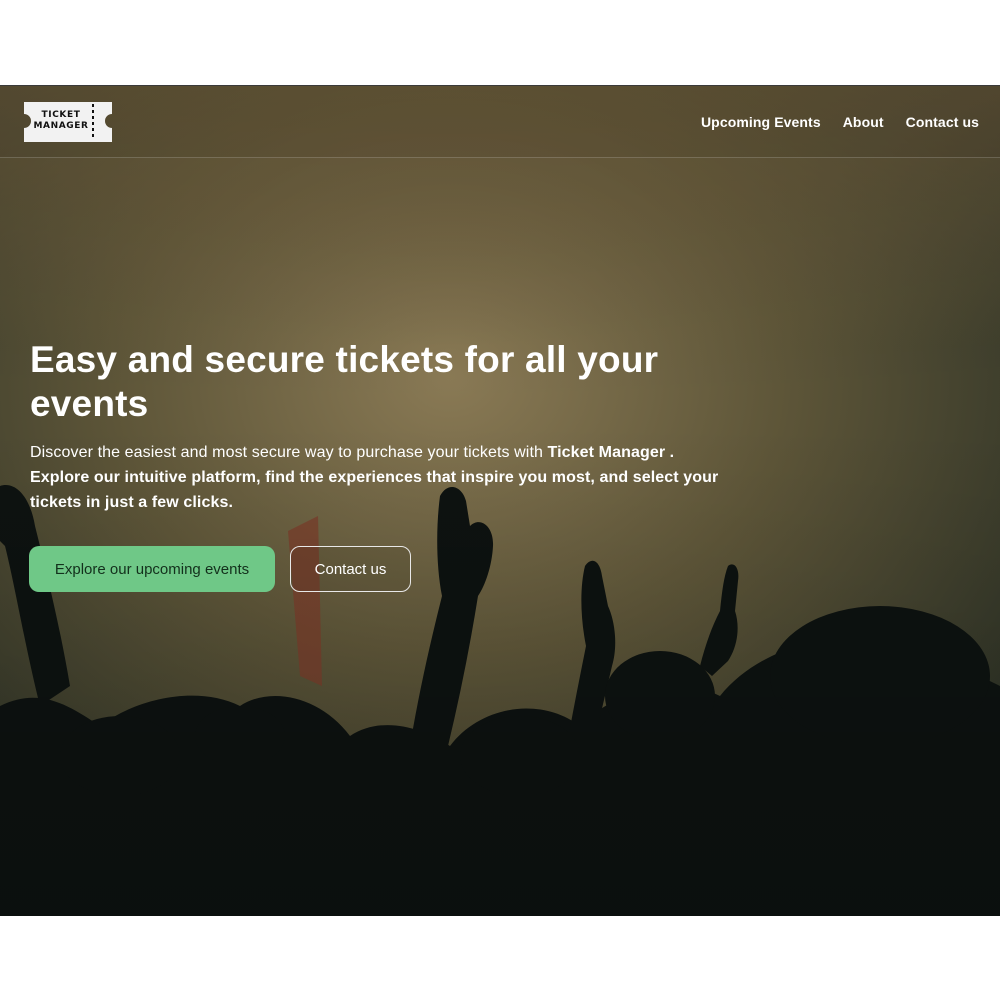 The height and width of the screenshot is (1000, 1000). I want to click on logo-line-1: TICKET, so click(61, 115).